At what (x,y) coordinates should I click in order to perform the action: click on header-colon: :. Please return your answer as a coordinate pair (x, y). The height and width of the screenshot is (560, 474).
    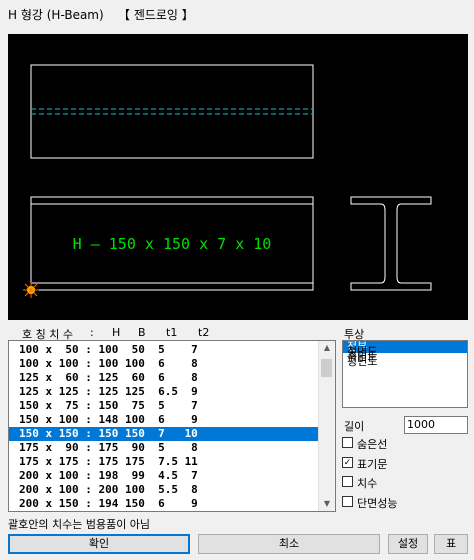
    Looking at the image, I should click on (92, 332).